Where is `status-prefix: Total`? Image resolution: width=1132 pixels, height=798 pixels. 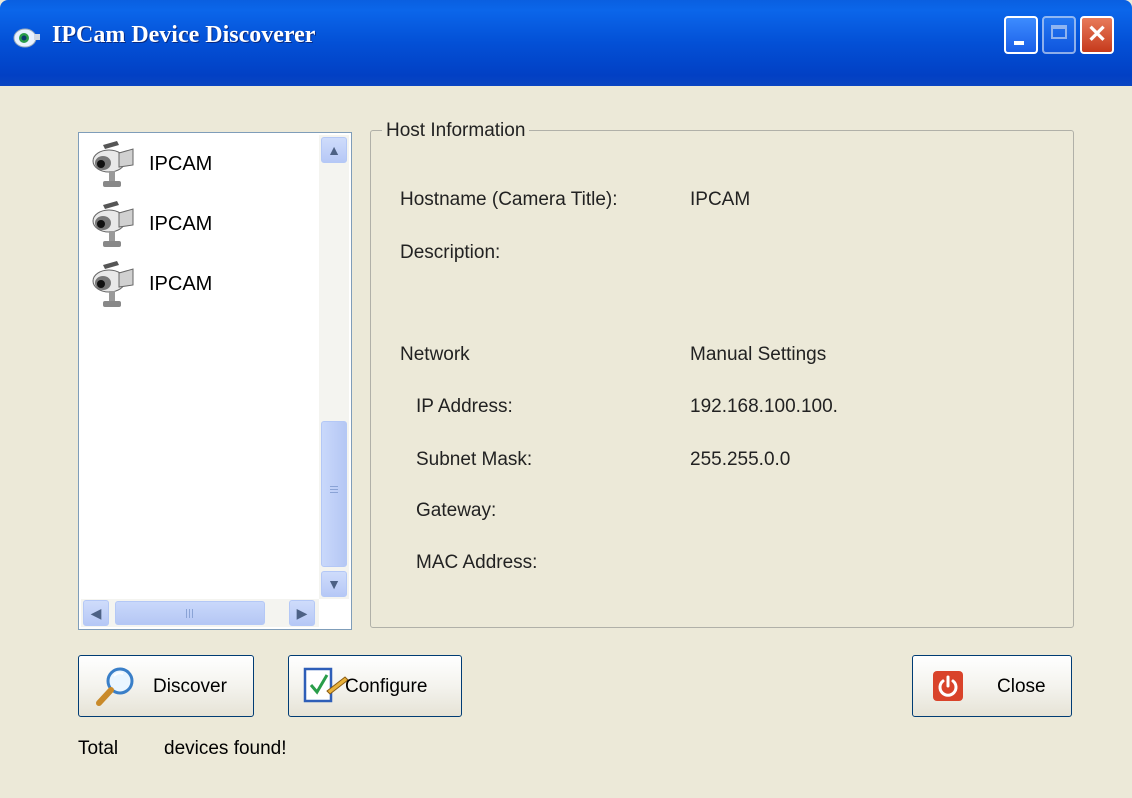 status-prefix: Total is located at coordinates (98, 748).